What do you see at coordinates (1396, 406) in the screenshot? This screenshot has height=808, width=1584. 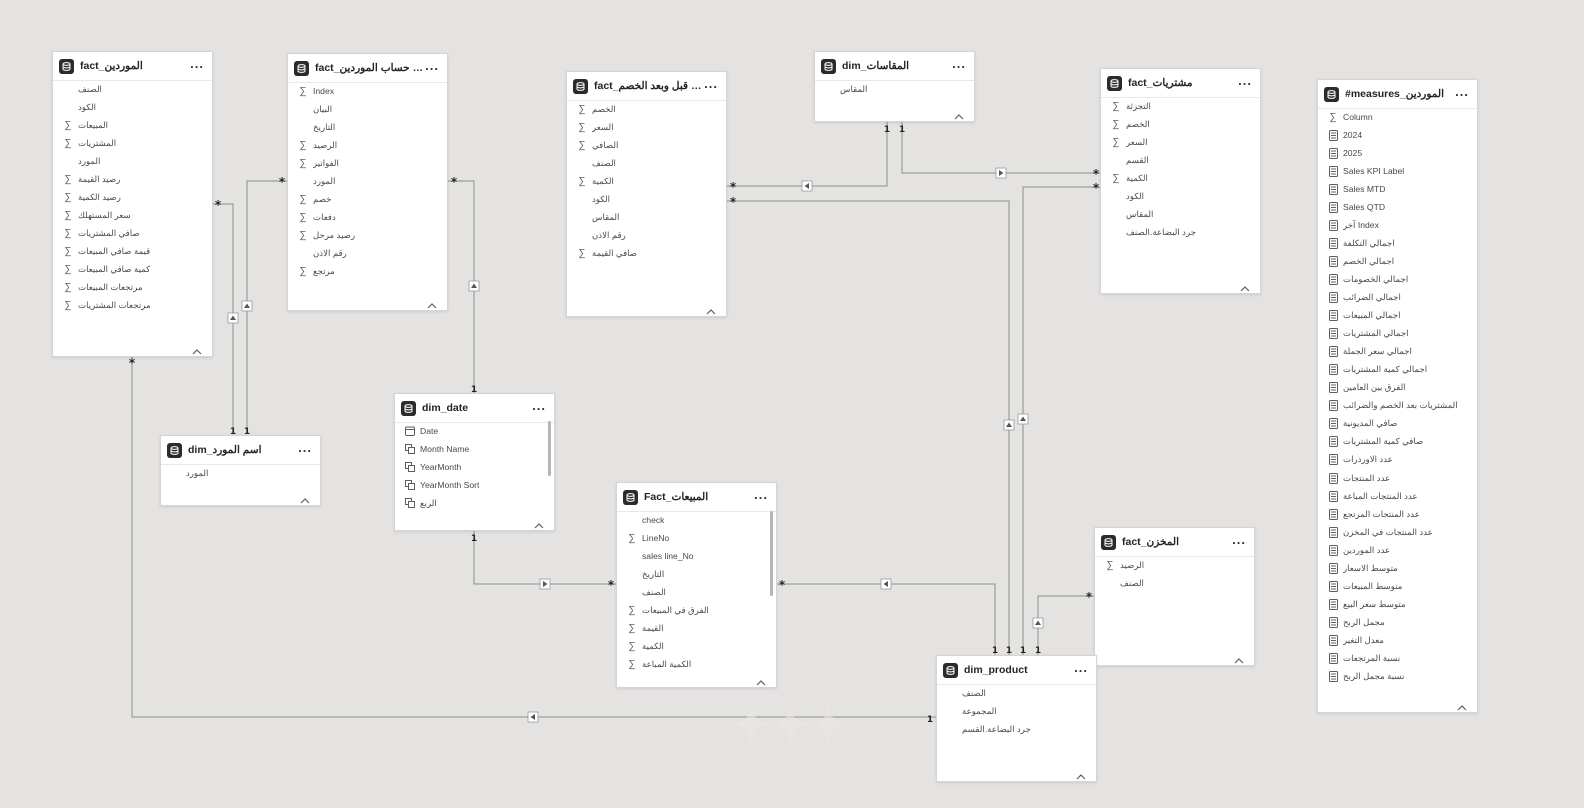 I see `table-field: المشتريات بعد الخصم والضرائب` at bounding box center [1396, 406].